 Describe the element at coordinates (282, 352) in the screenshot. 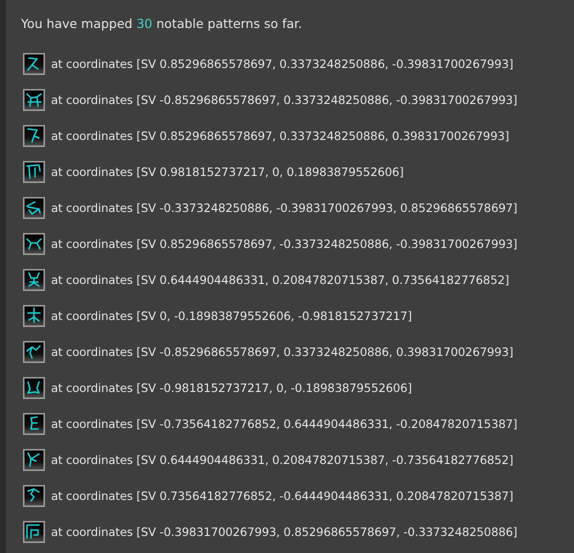

I see `coordinates-text: at coordinates [SV -0.85296865578697, 0.3373248250886, 0.39831700267993]` at that location.